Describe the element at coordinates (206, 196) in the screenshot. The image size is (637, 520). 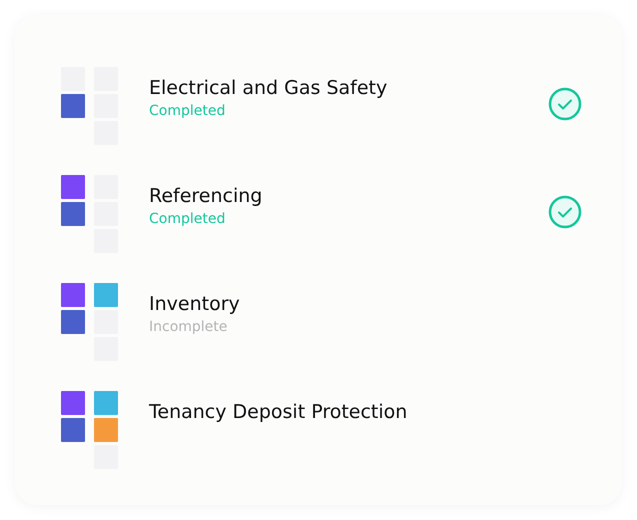
I see `step-title: Referencing` at that location.